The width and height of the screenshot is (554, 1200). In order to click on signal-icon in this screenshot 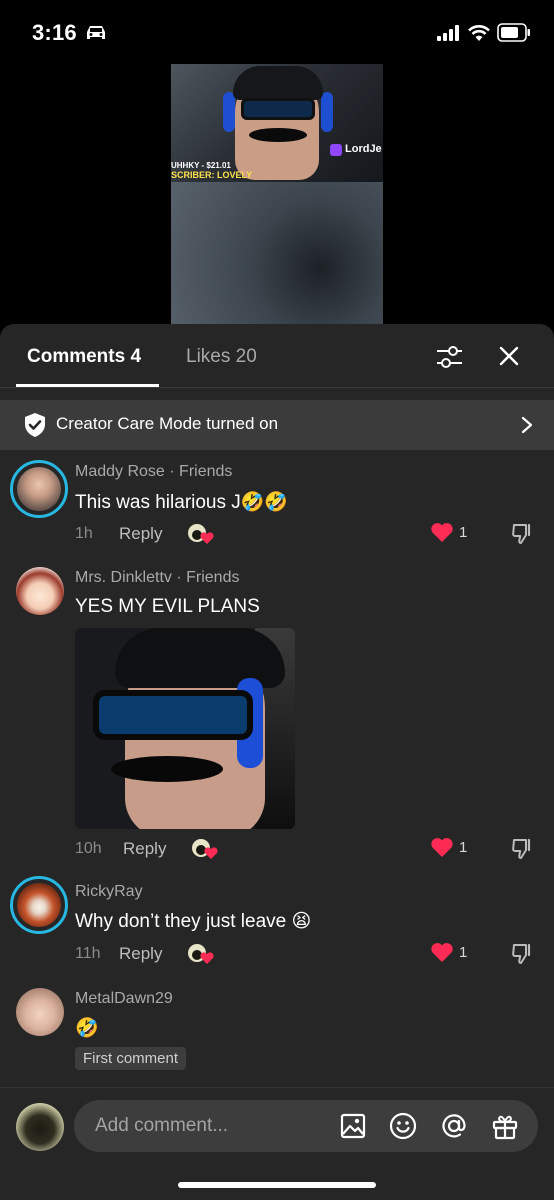, I will do `click(448, 33)`.